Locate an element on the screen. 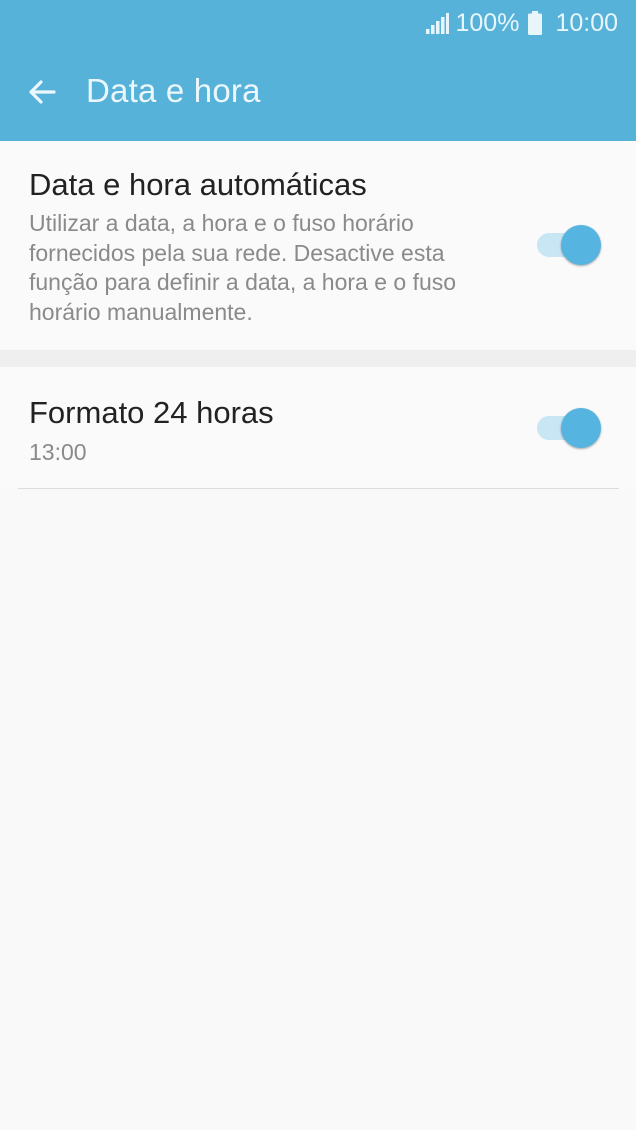  status-bar-right: 100% 10:00 is located at coordinates (521, 23).